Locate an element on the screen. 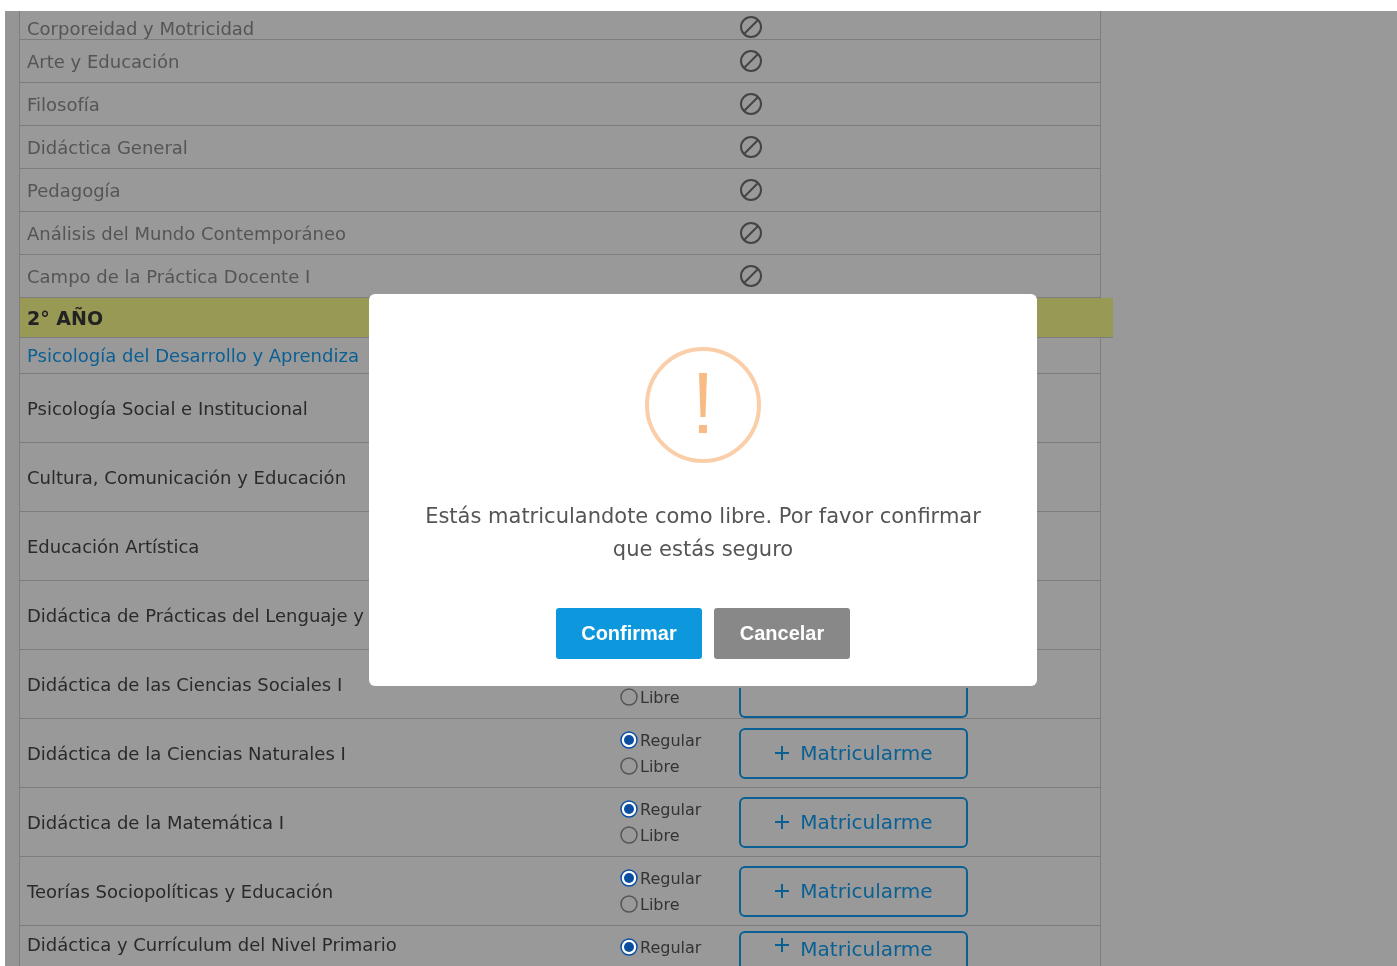  confirm-button: Confirmar is located at coordinates (629, 633).